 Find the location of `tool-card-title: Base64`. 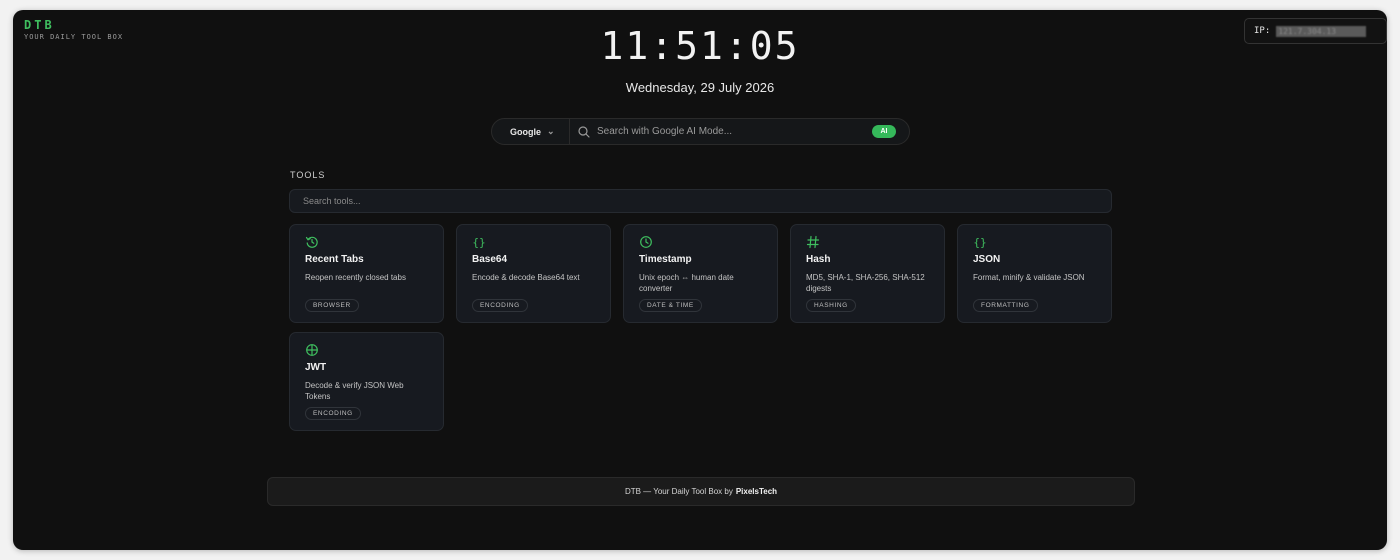

tool-card-title: Base64 is located at coordinates (490, 259).